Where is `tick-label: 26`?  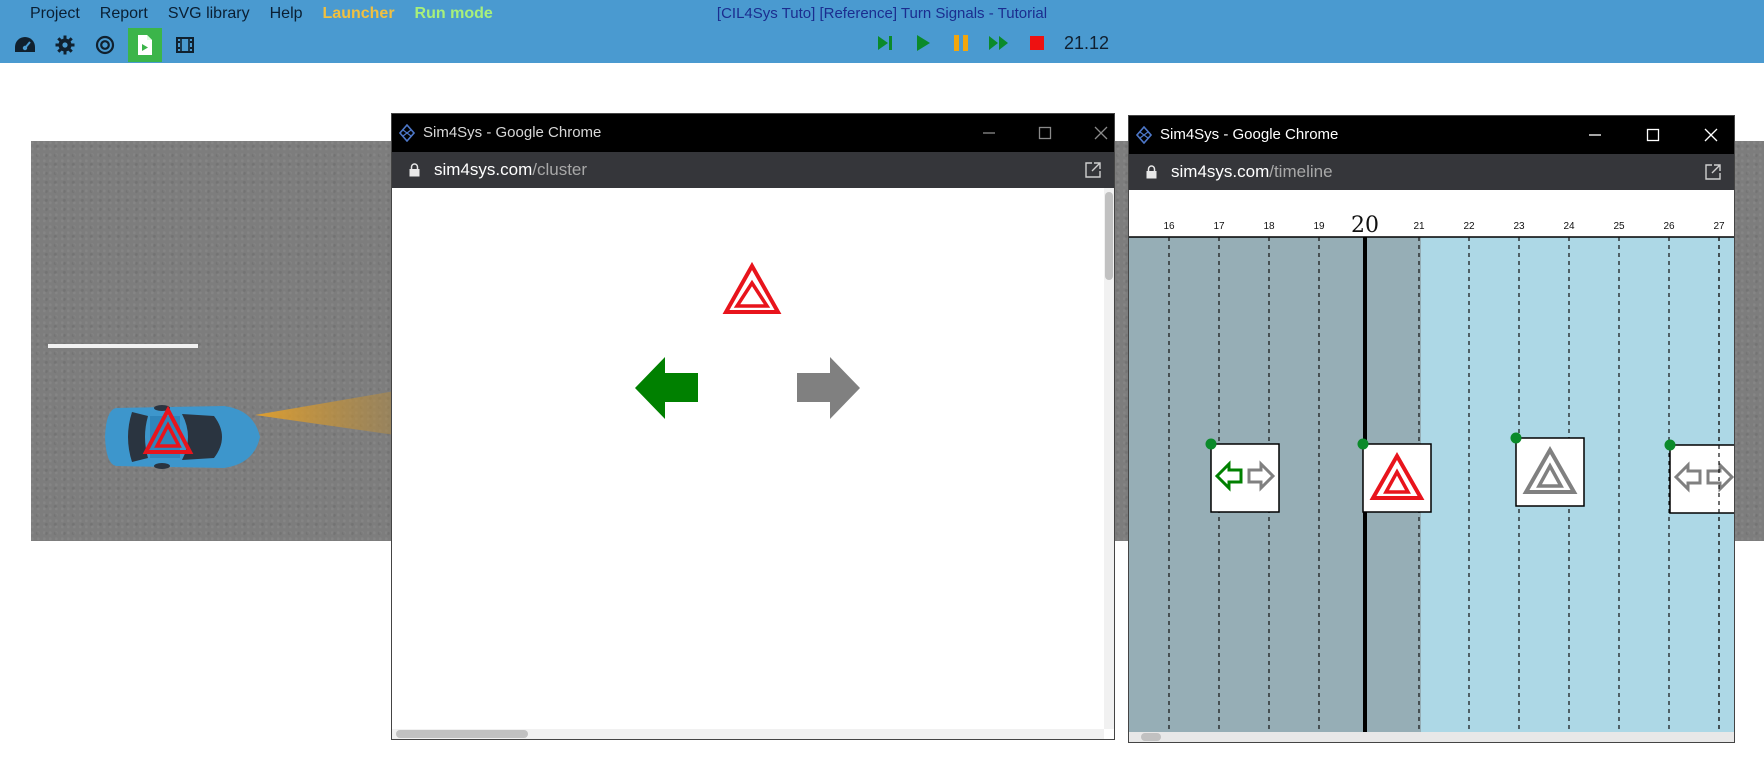 tick-label: 26 is located at coordinates (1669, 226).